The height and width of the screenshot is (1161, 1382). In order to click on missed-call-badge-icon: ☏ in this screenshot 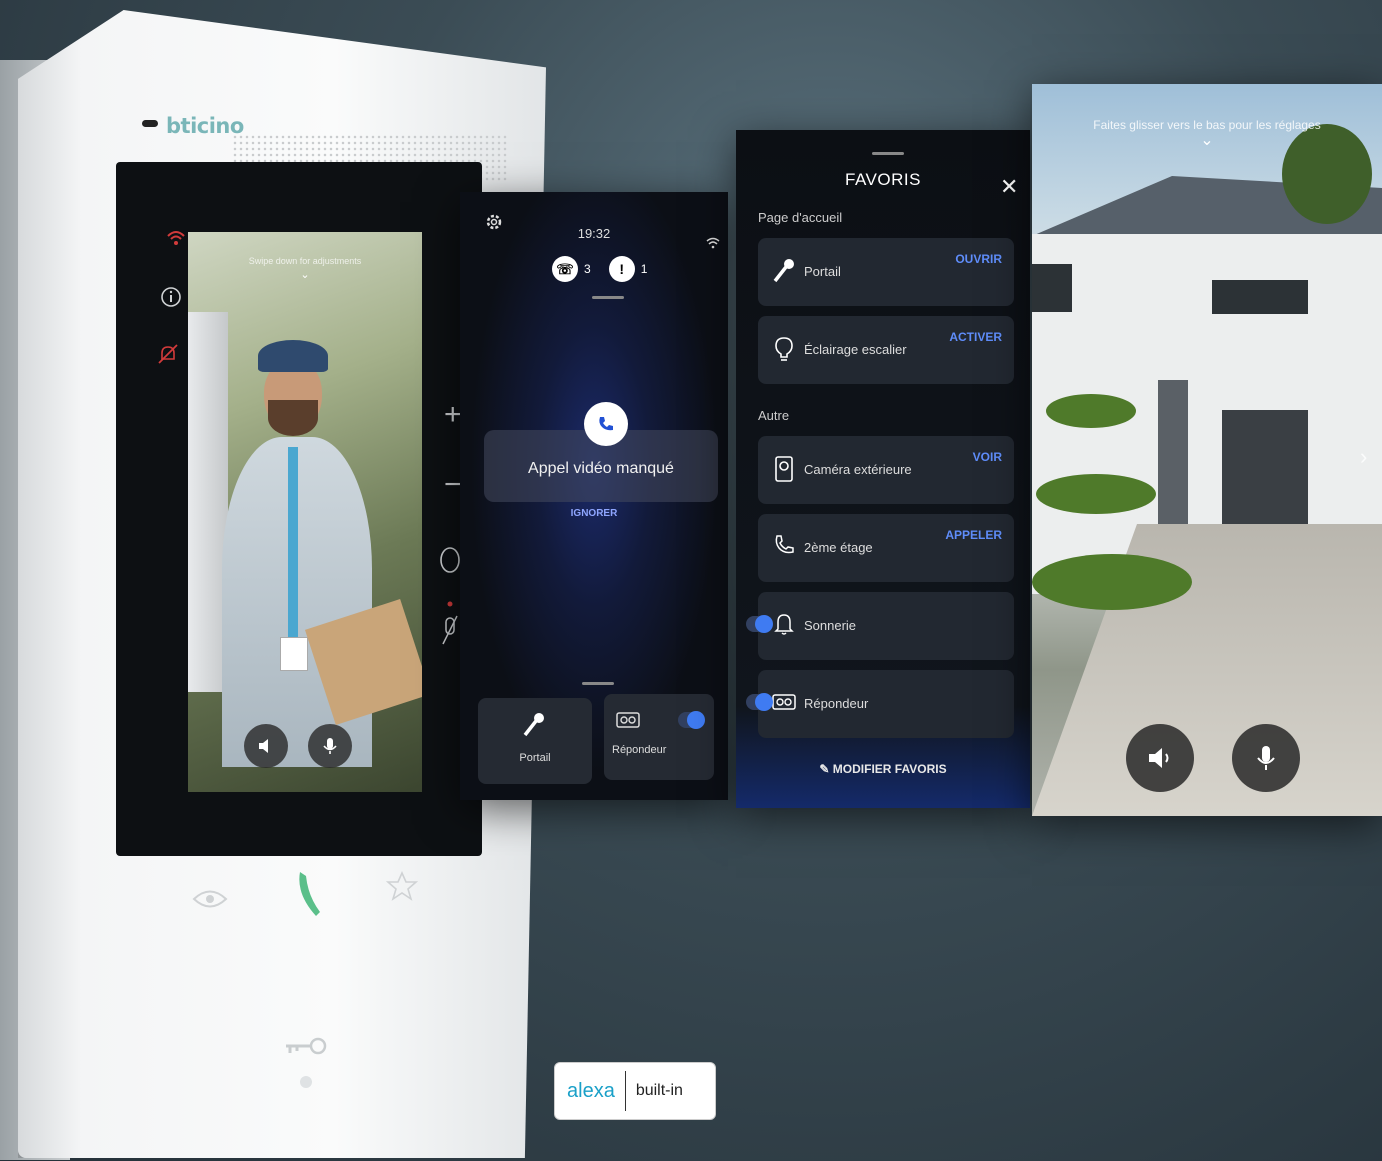, I will do `click(565, 269)`.